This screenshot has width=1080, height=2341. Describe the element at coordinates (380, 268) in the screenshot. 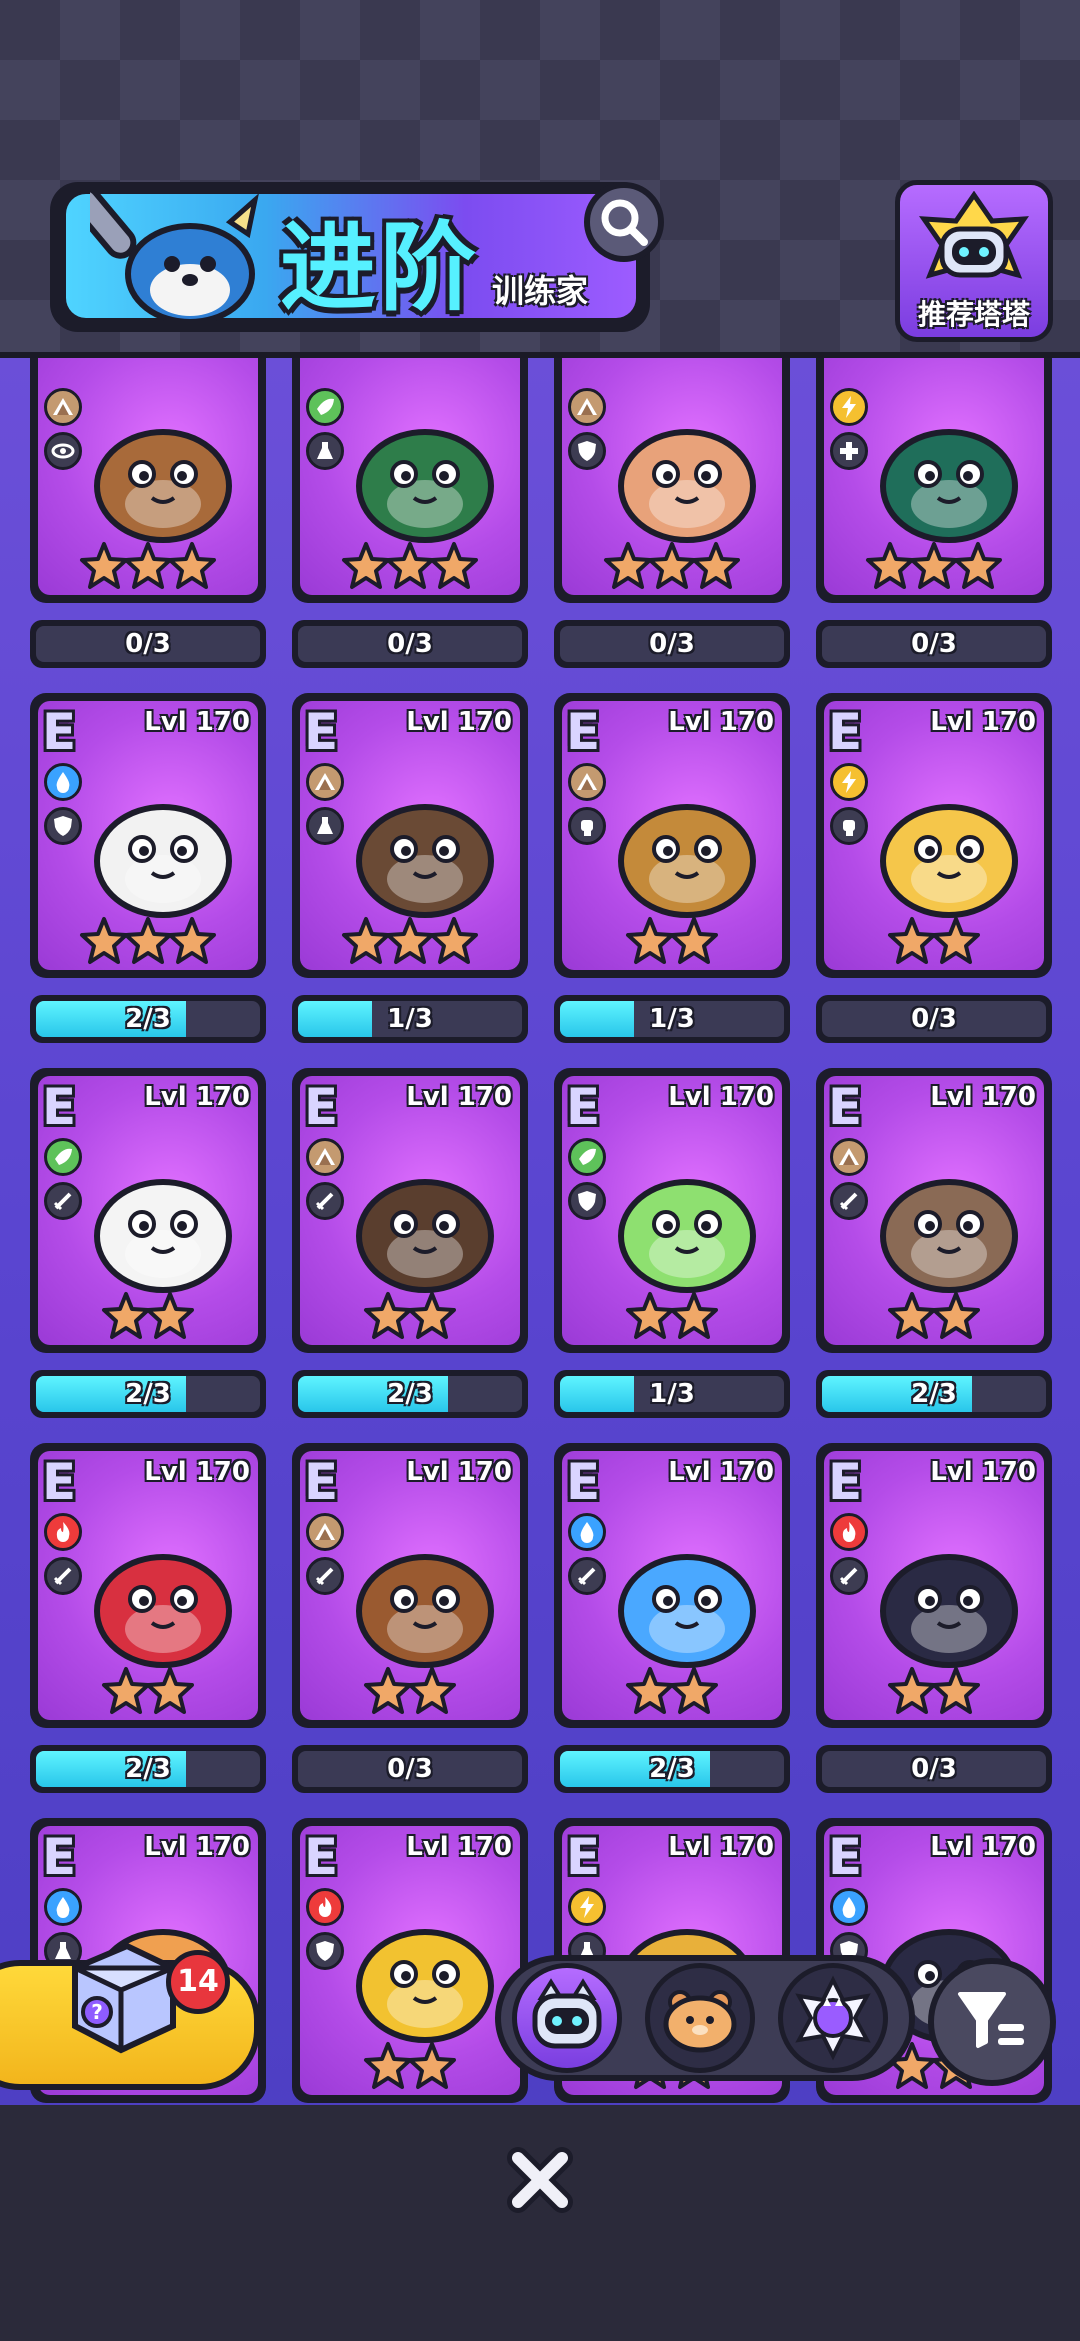

I see `page-title: 进阶` at that location.